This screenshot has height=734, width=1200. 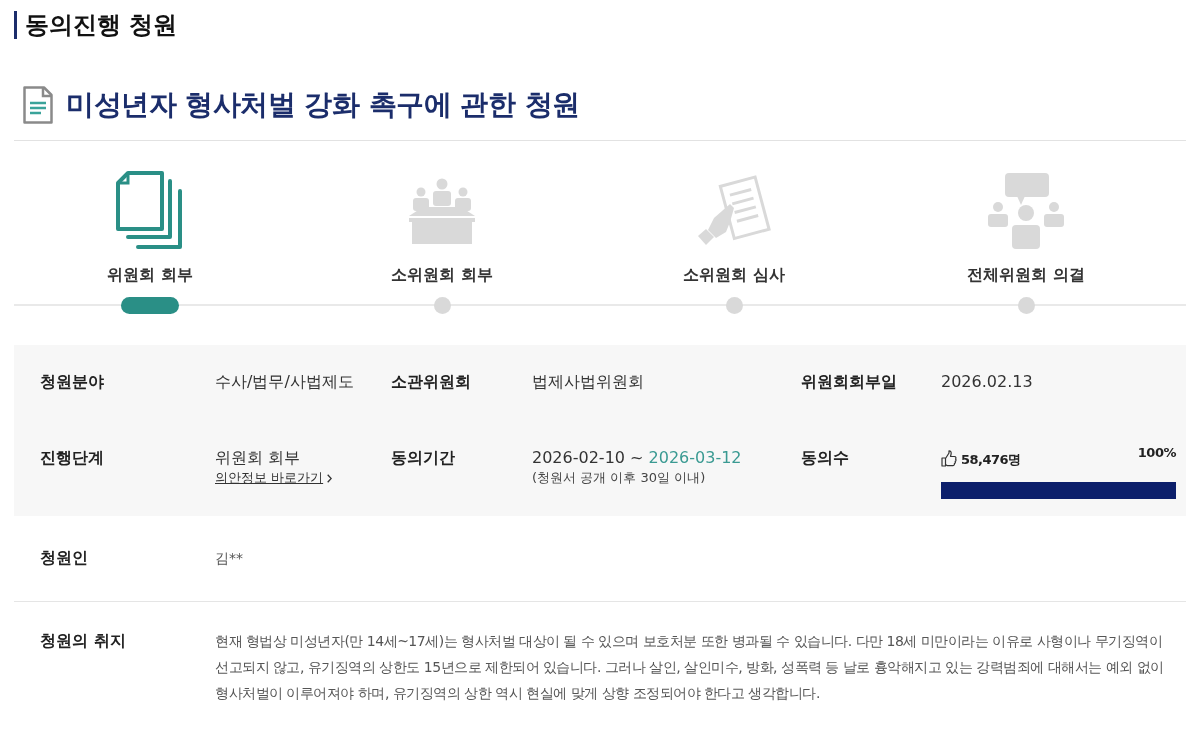 I want to click on step-label: 소위원회 회부, so click(x=442, y=275).